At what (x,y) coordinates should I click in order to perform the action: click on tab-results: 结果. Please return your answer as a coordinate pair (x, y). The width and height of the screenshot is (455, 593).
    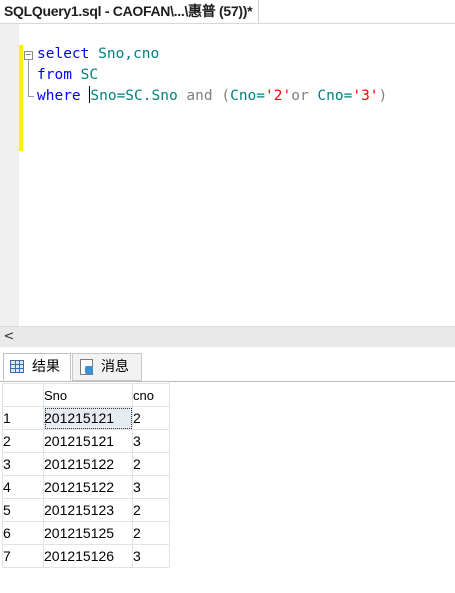
    Looking at the image, I should click on (37, 367).